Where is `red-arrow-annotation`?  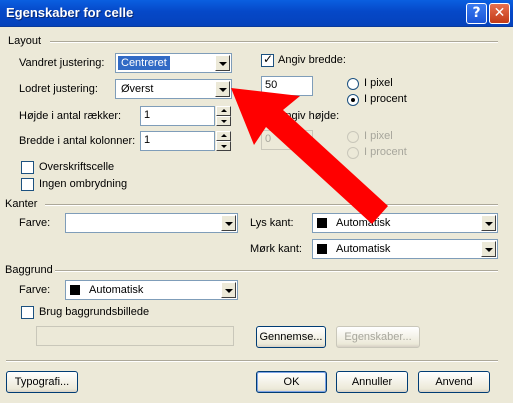 red-arrow-annotation is located at coordinates (309, 156).